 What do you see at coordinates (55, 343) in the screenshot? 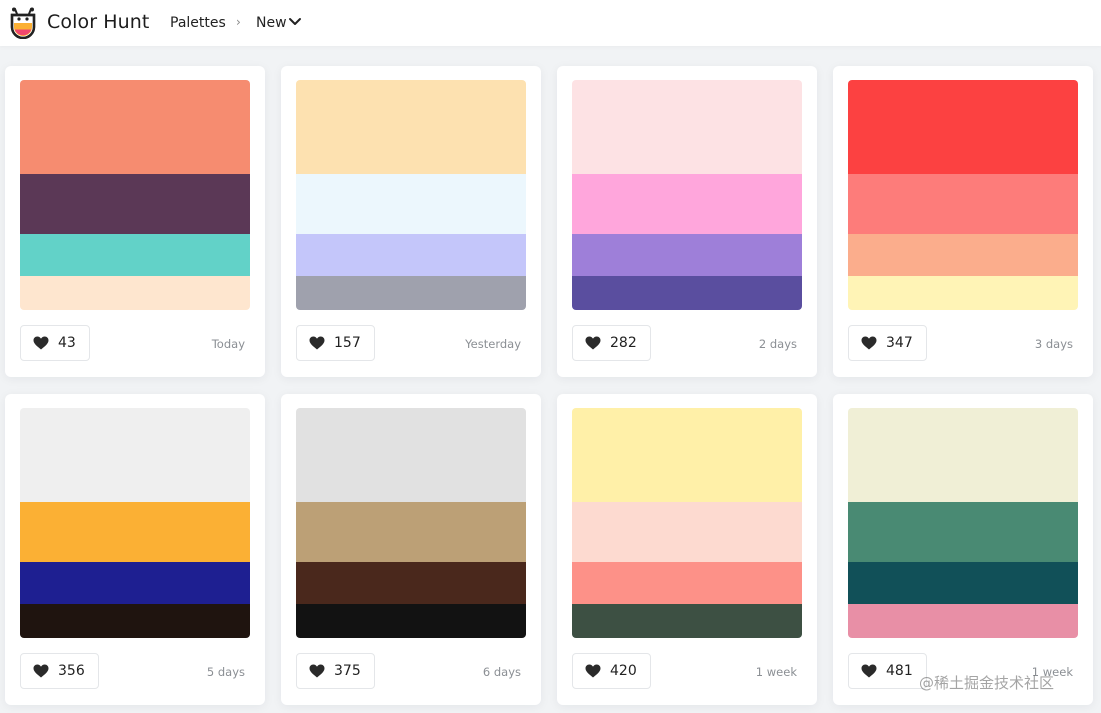
I see `like-button: 43` at bounding box center [55, 343].